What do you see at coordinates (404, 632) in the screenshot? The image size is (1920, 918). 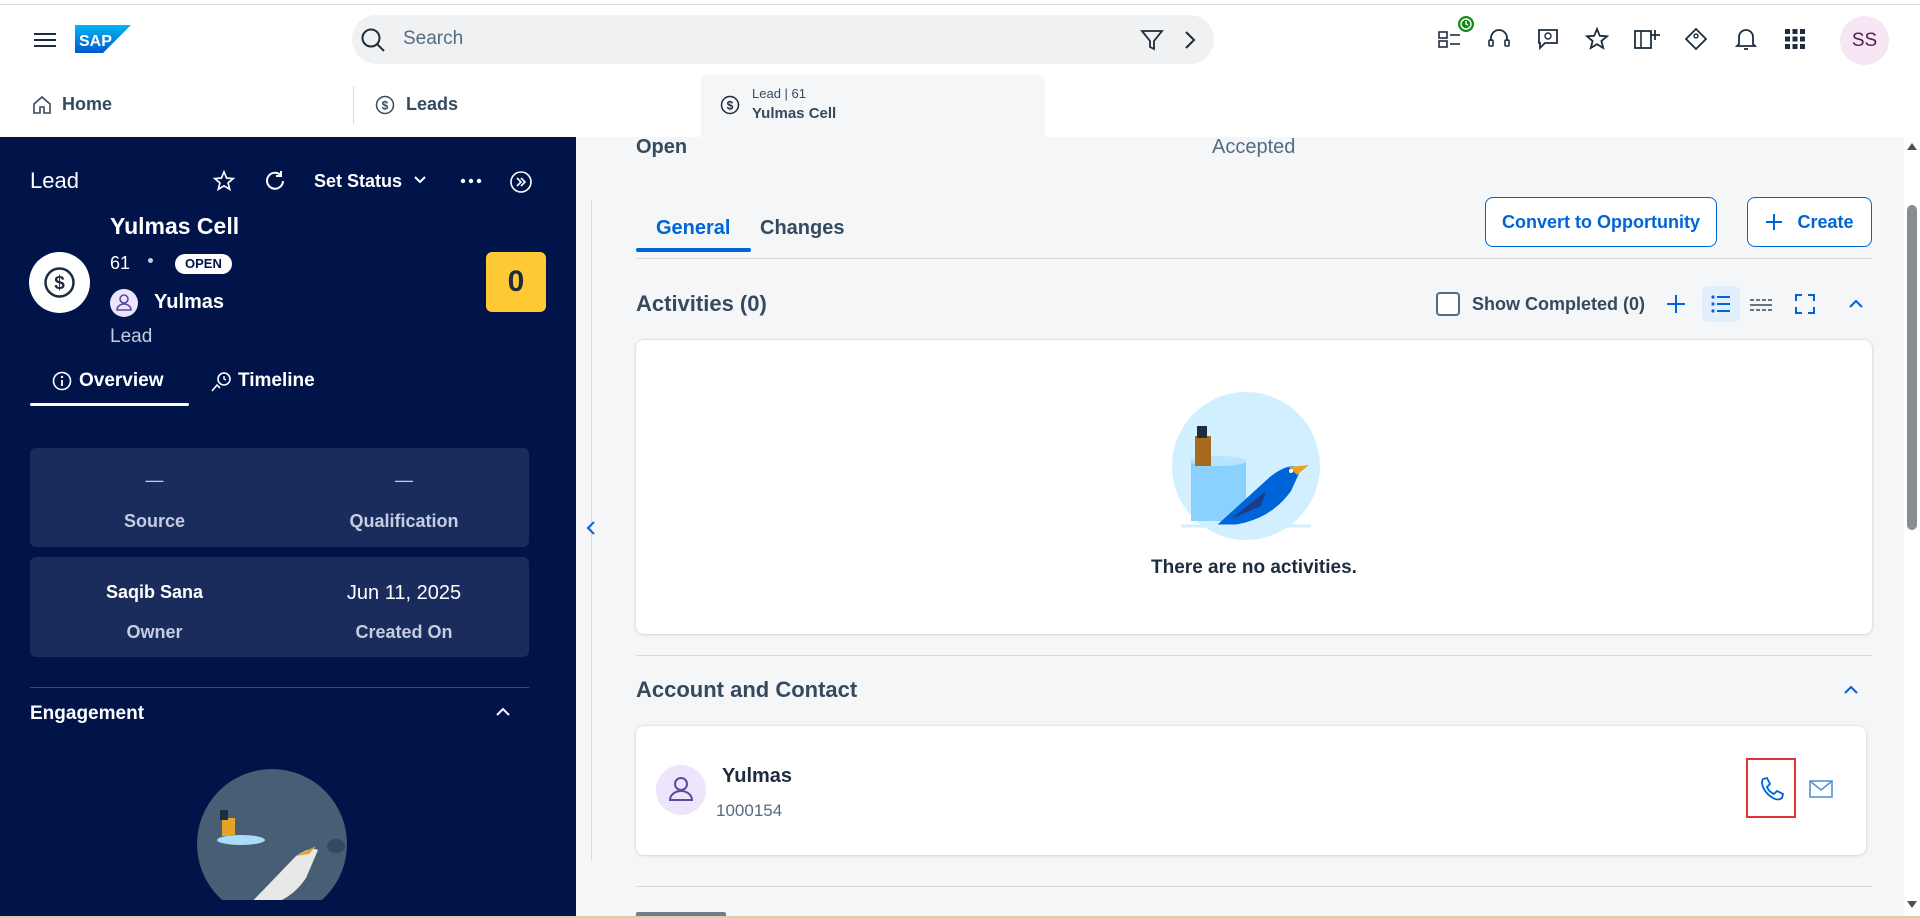 I see `created-label: Created On` at bounding box center [404, 632].